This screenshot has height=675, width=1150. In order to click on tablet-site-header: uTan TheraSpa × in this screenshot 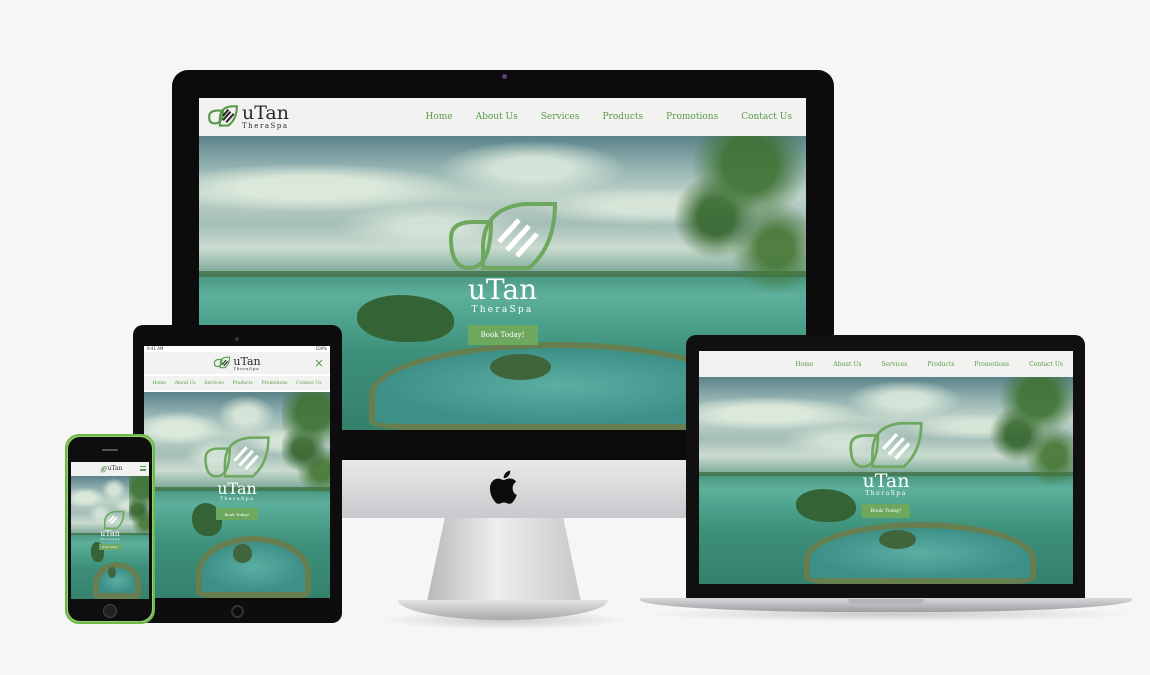, I will do `click(237, 363)`.